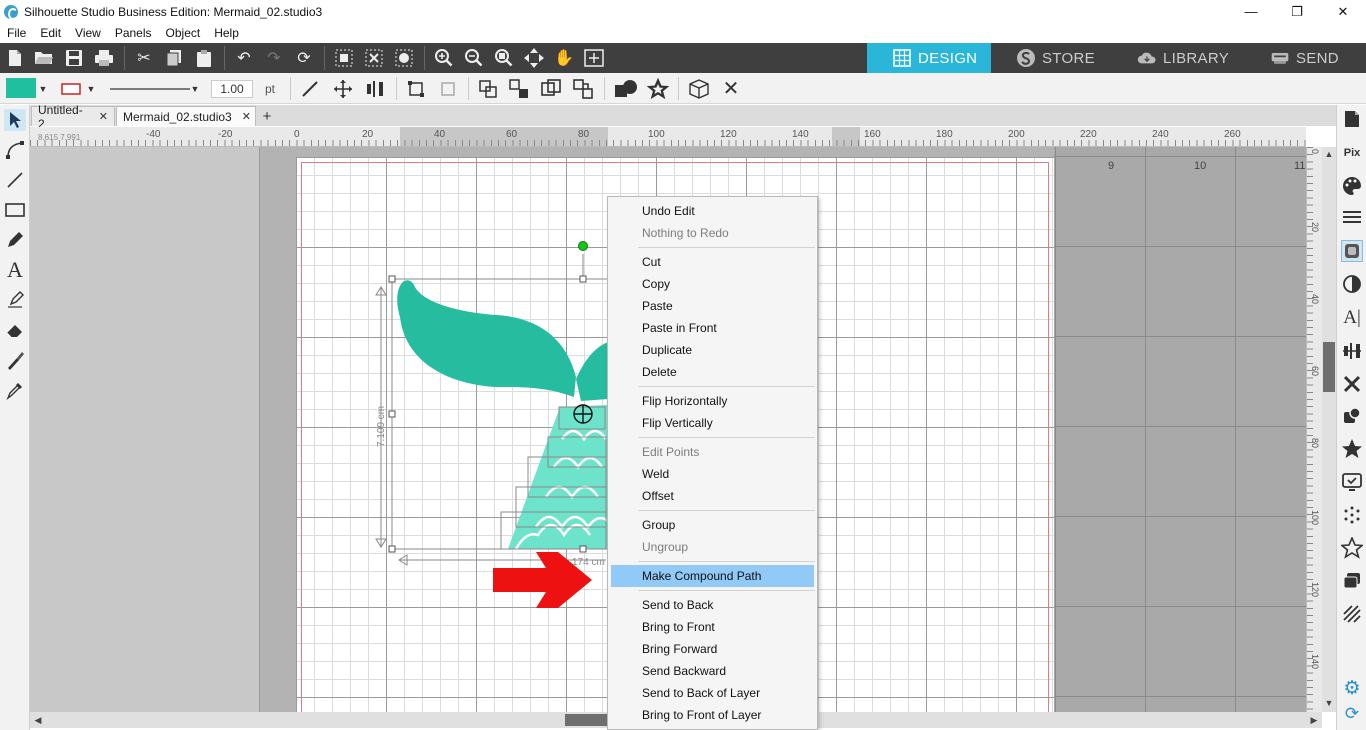 This screenshot has height=730, width=1366. I want to click on fill-color-swatch, so click(21, 88).